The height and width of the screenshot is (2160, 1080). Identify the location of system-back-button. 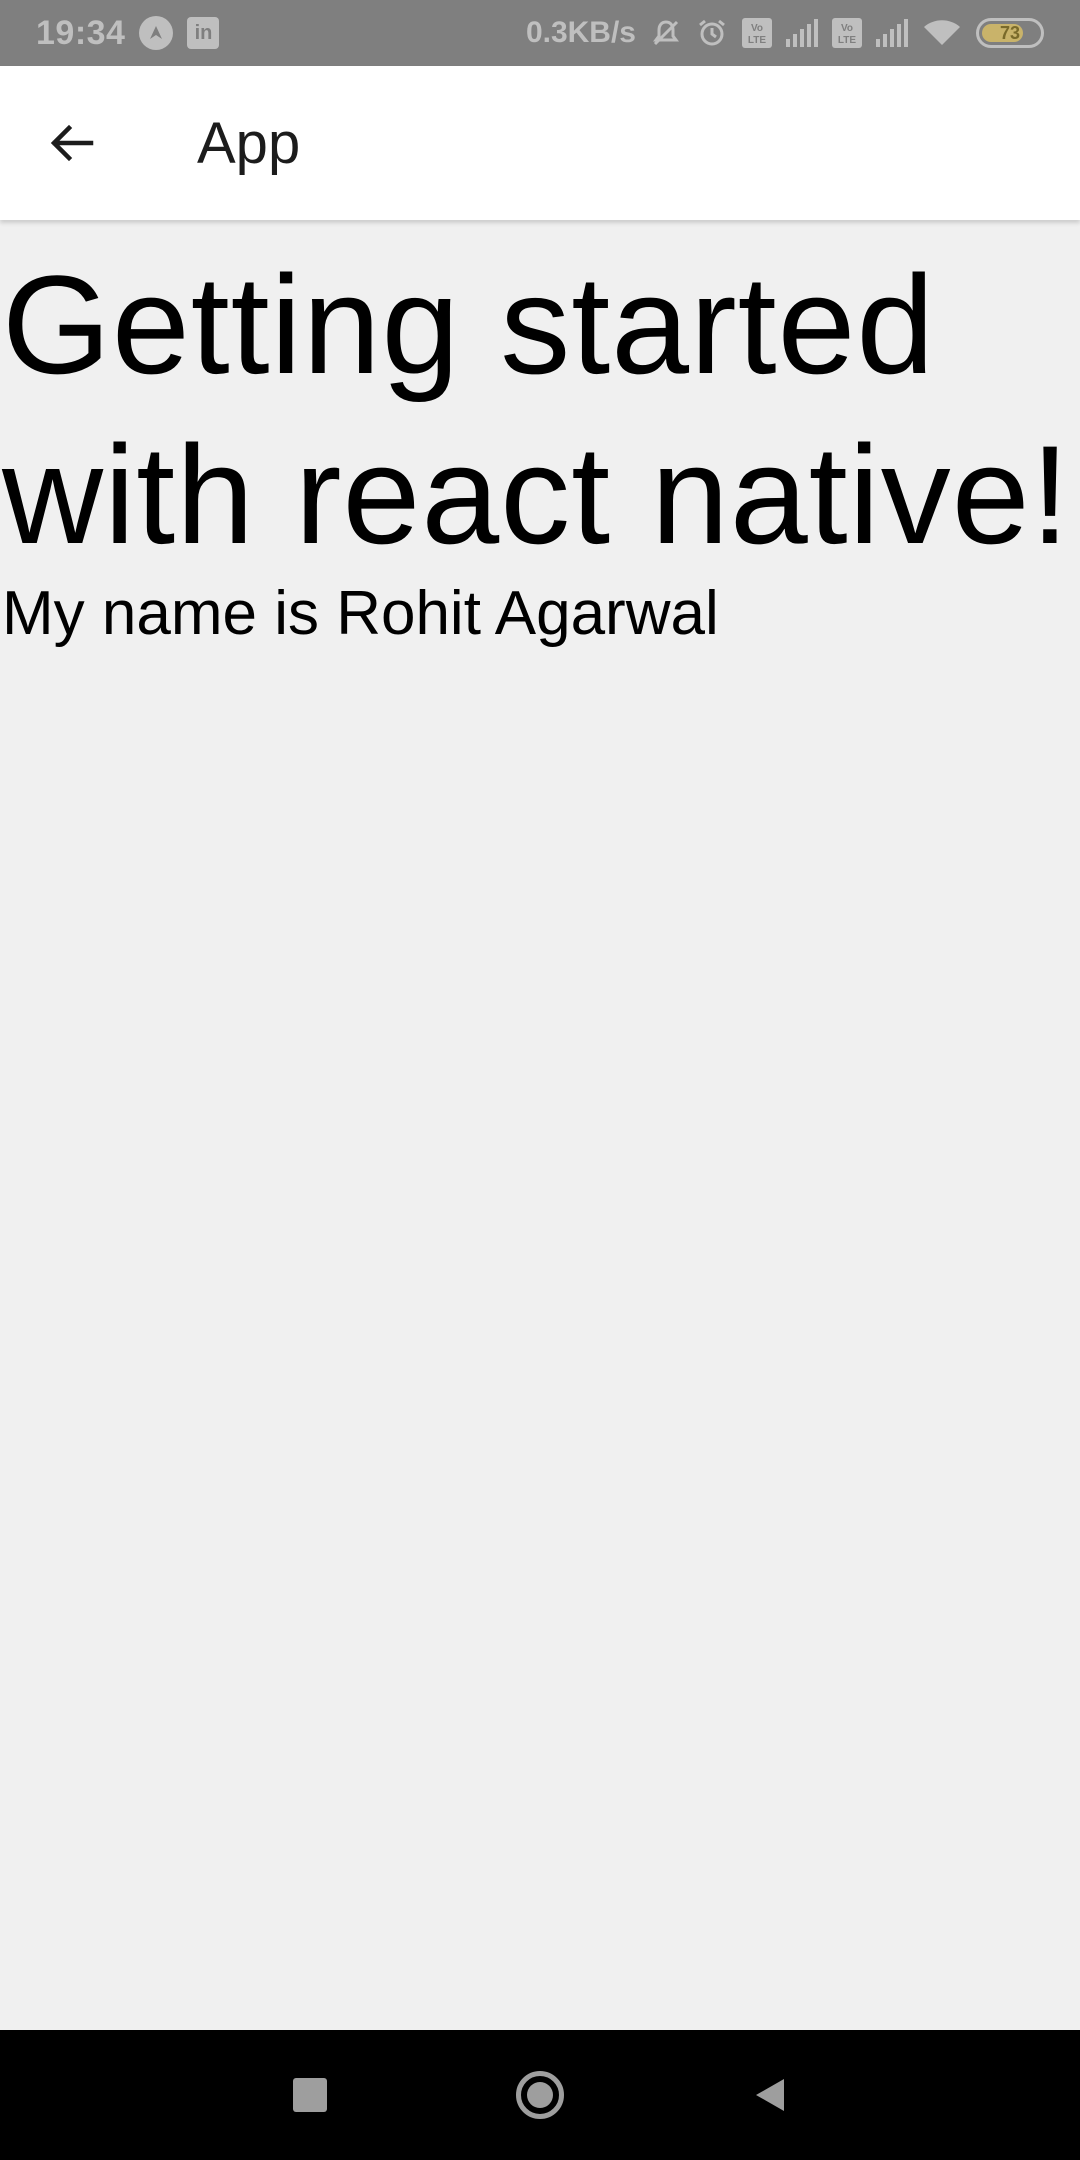
(770, 2095).